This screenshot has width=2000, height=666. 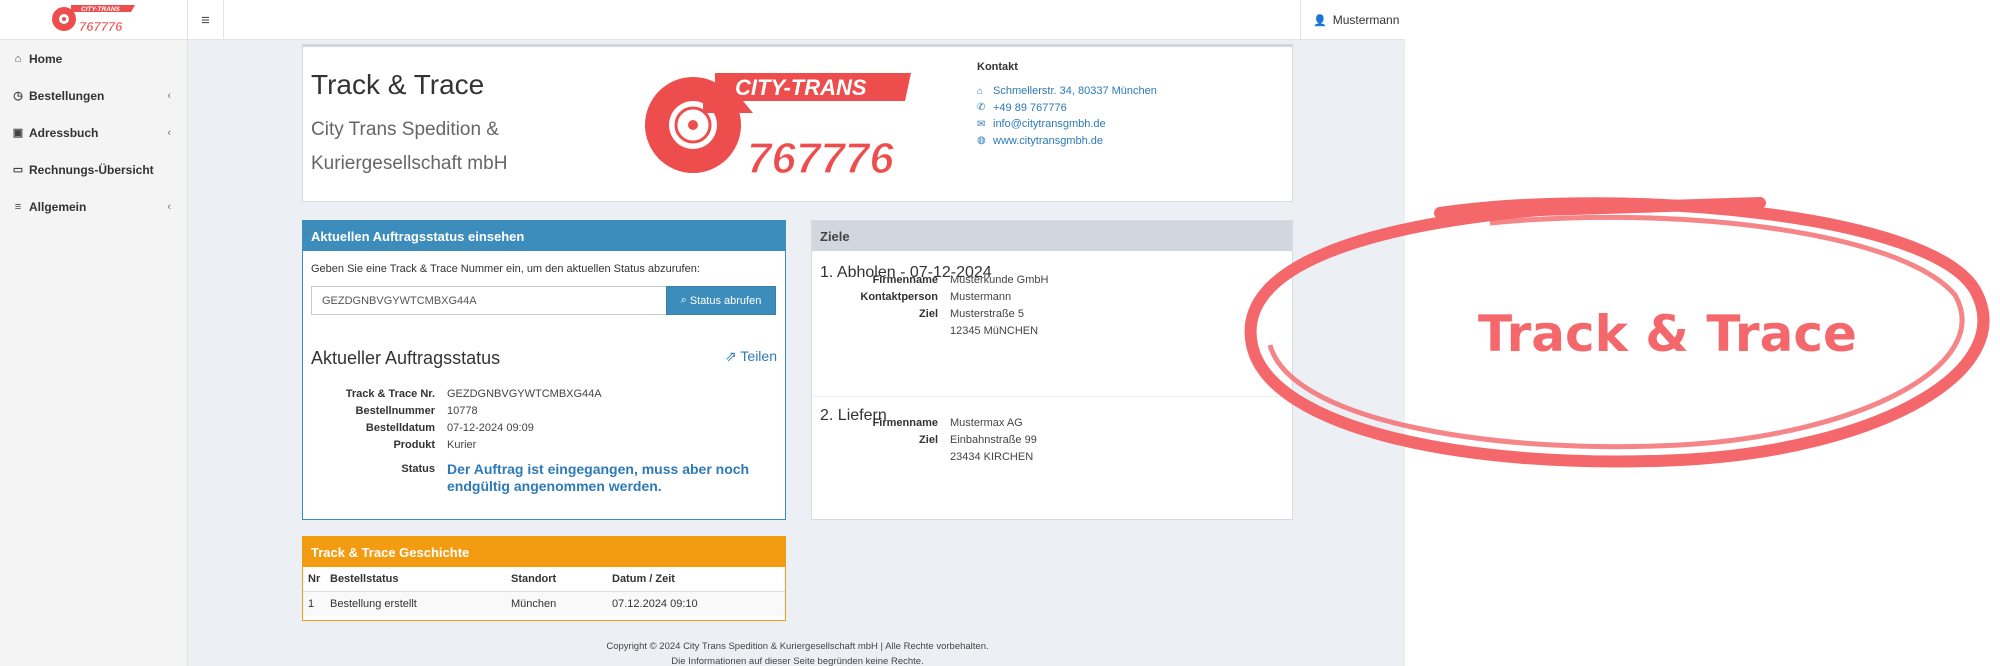 I want to click on detail-value: Mustermann, so click(x=981, y=297).